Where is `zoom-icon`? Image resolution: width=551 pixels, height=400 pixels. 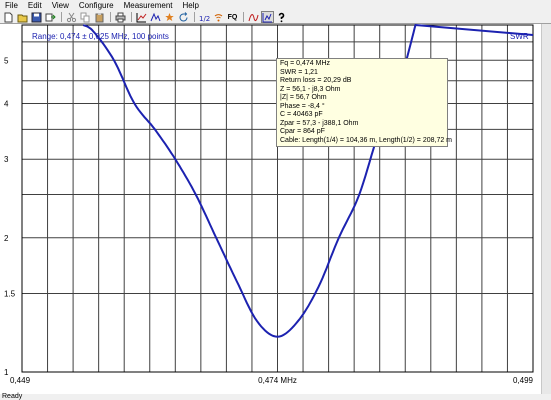 zoom-icon is located at coordinates (267, 17).